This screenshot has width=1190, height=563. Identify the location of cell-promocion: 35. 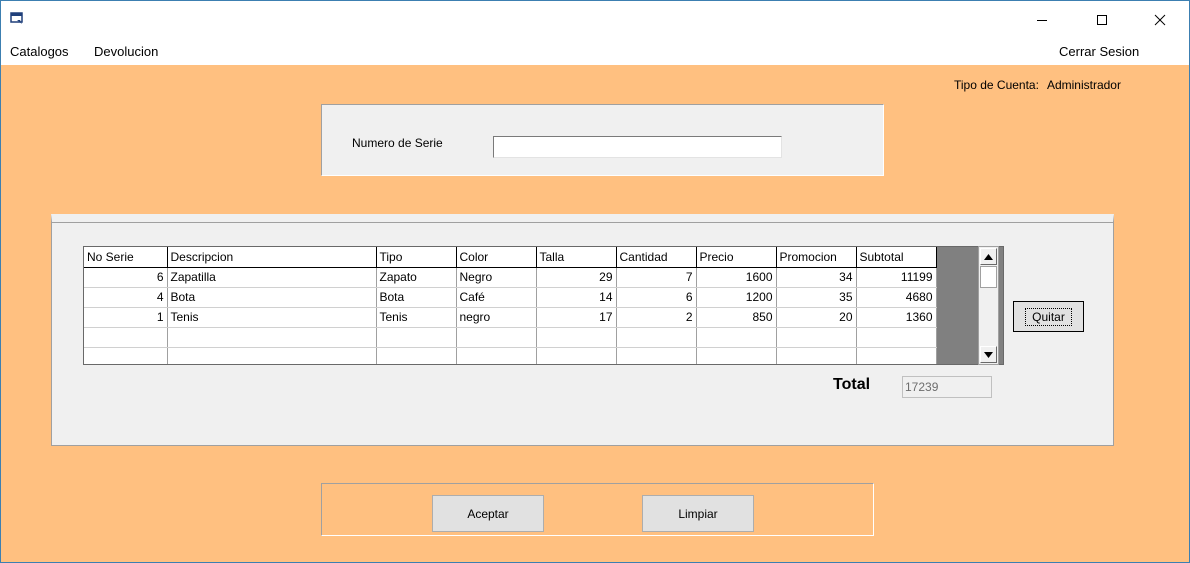
(816, 297).